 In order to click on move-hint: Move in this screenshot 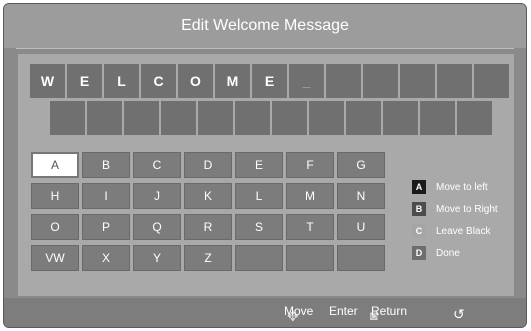, I will do `click(299, 311)`.